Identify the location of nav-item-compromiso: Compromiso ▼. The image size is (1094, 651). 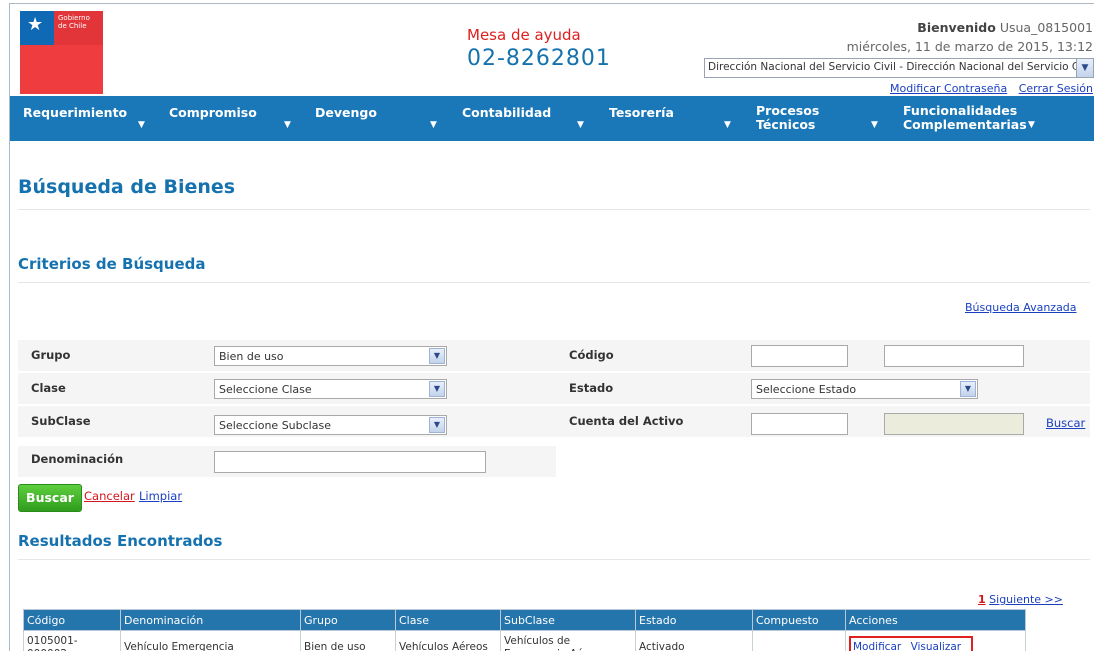
(230, 128).